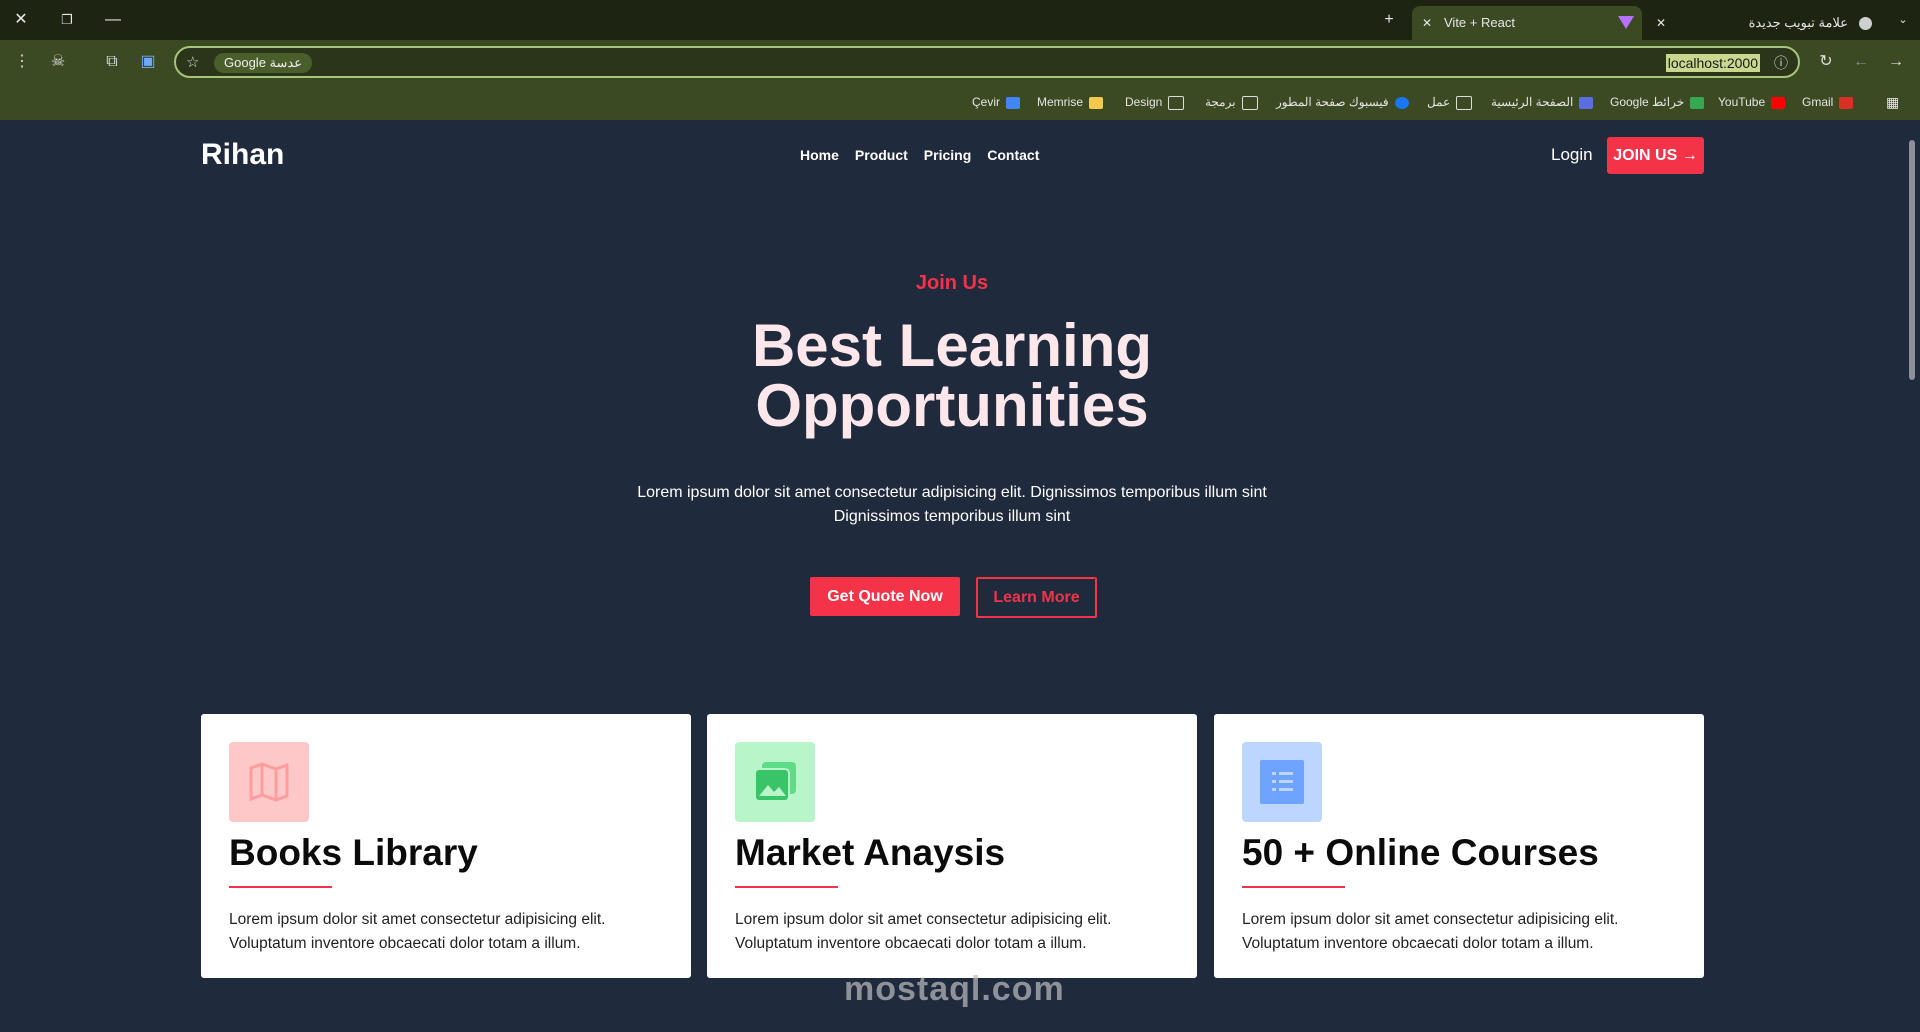 This screenshot has width=1920, height=1032. Describe the element at coordinates (1036, 597) in the screenshot. I see `learn-more-button: Learn More` at that location.